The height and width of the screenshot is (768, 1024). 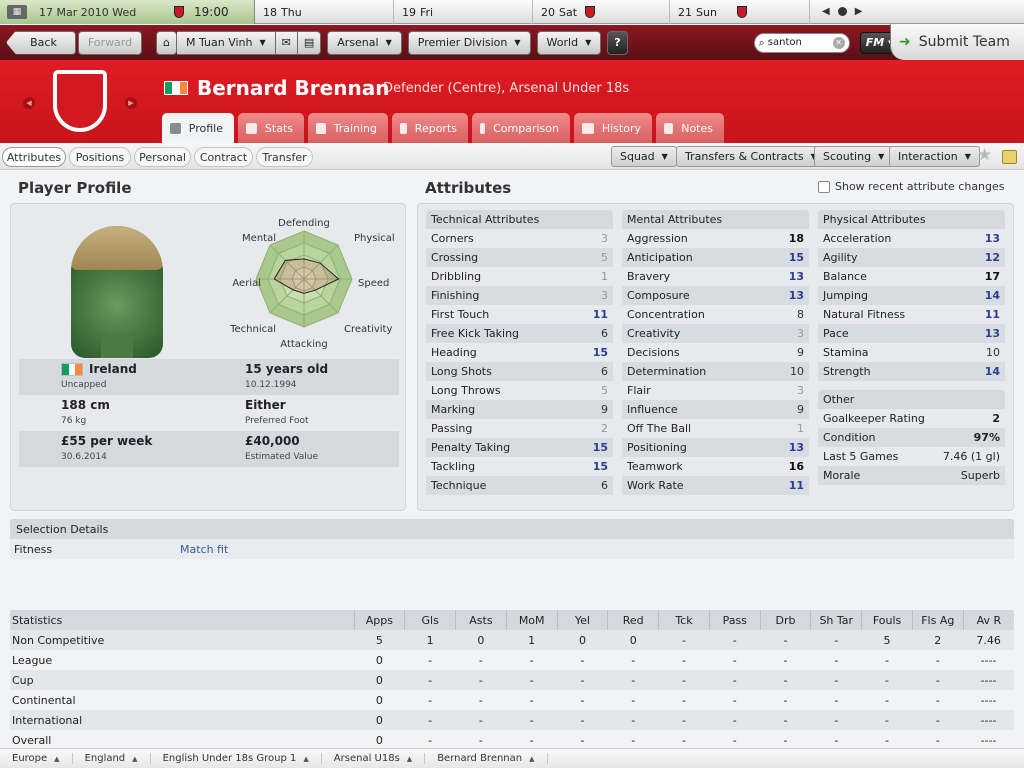 What do you see at coordinates (286, 42) in the screenshot?
I see `inbox-button: ✉` at bounding box center [286, 42].